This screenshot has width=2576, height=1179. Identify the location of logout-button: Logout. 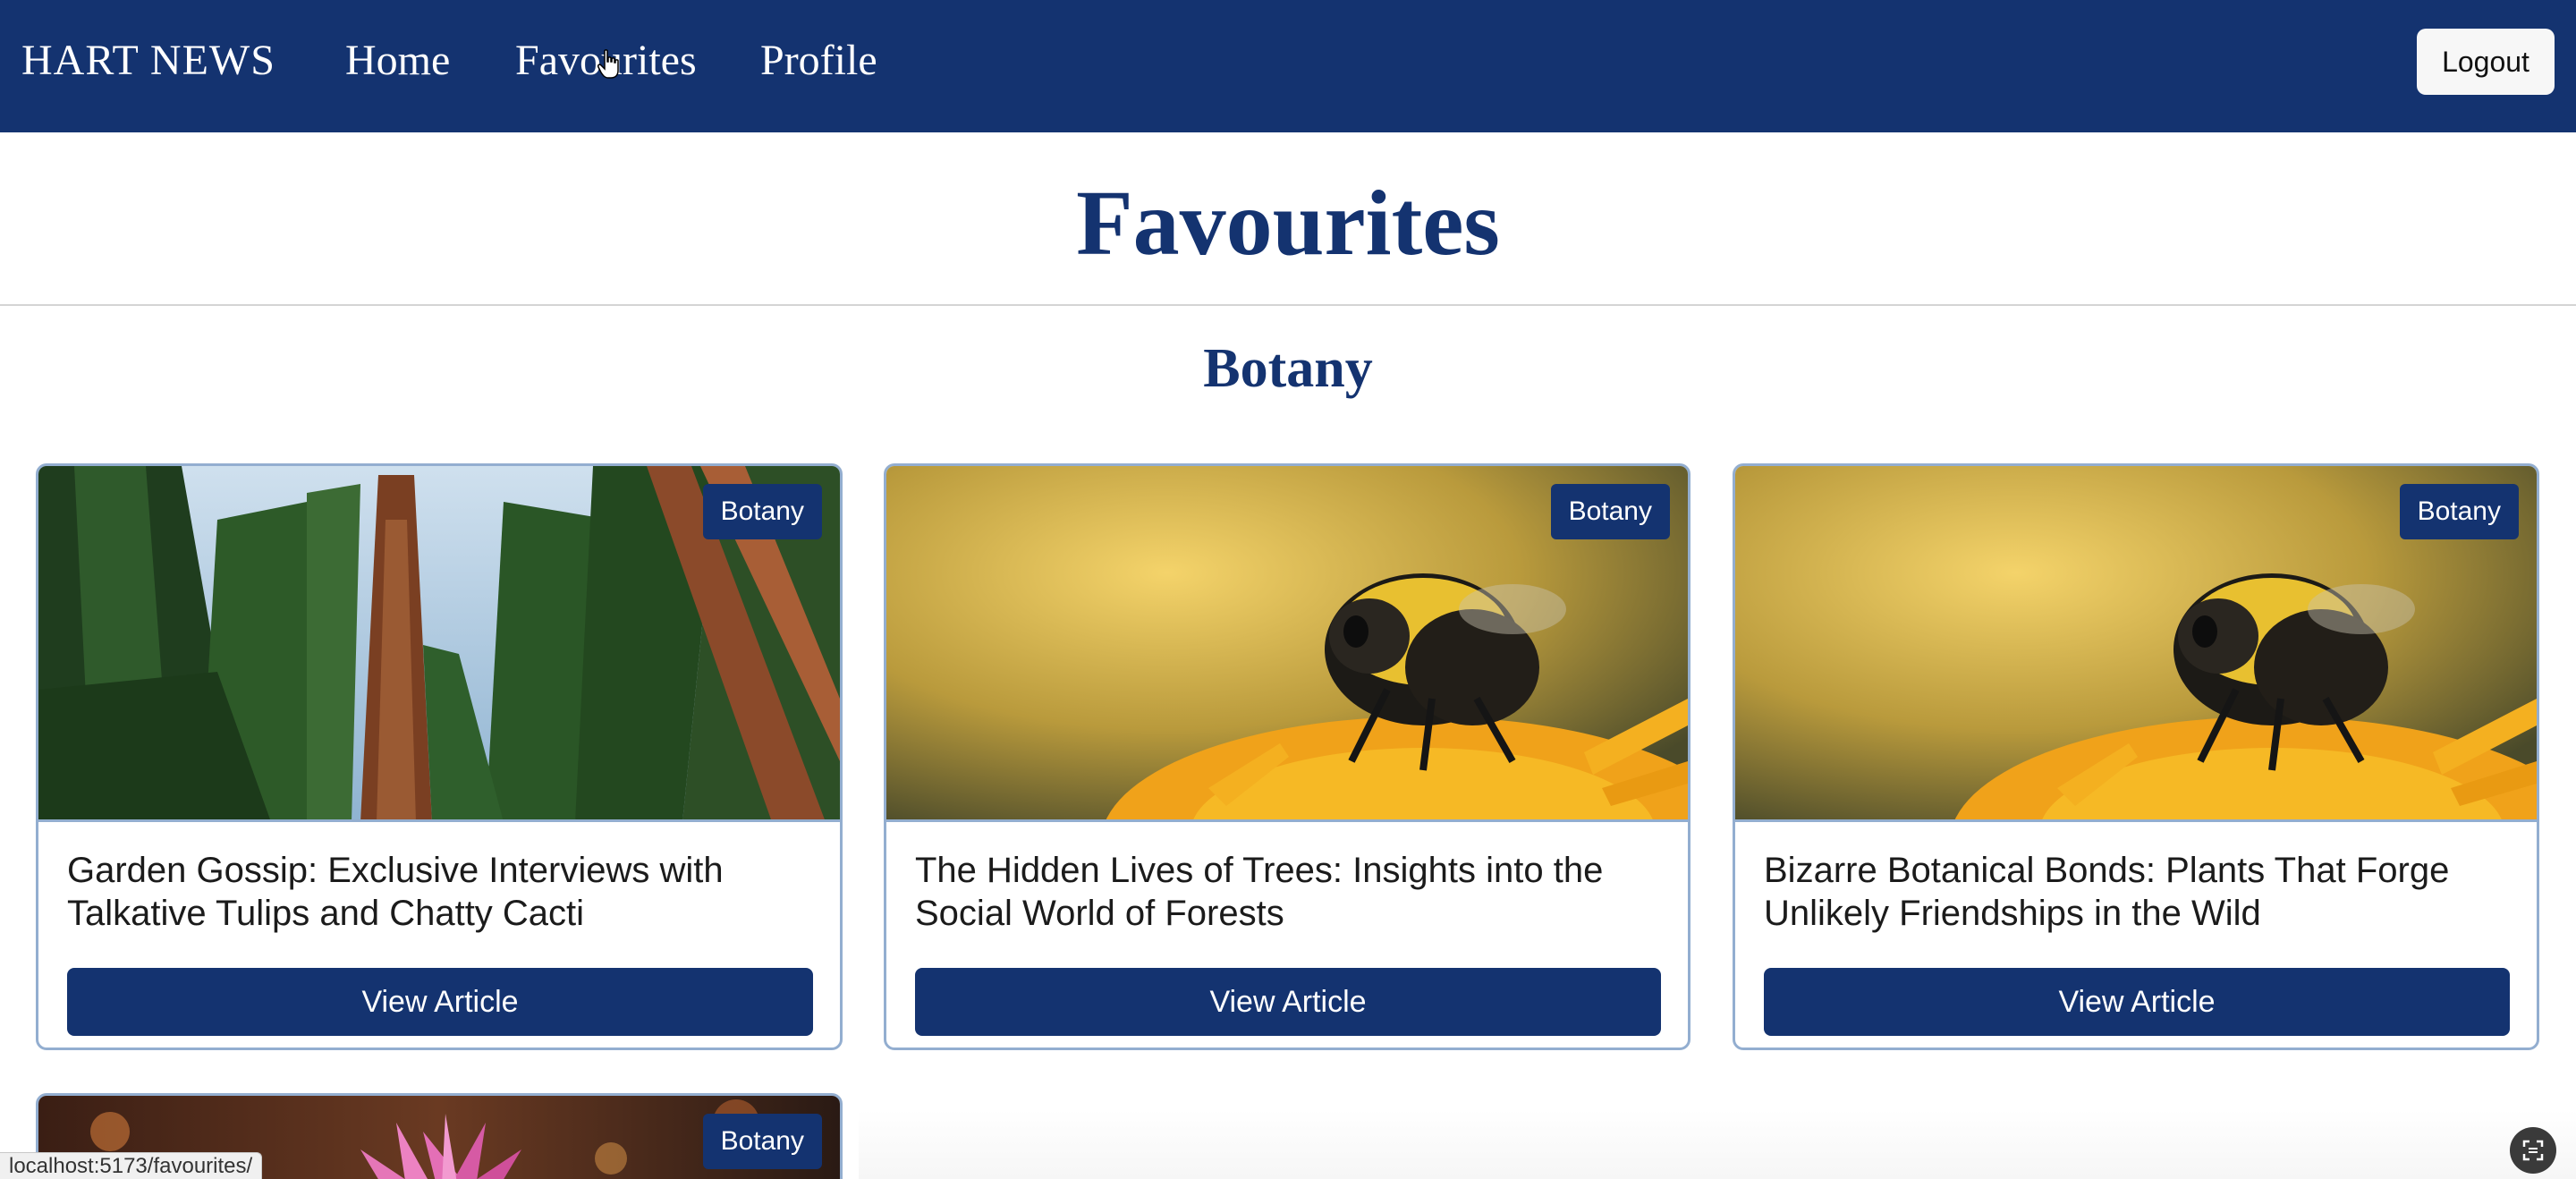
(2486, 62).